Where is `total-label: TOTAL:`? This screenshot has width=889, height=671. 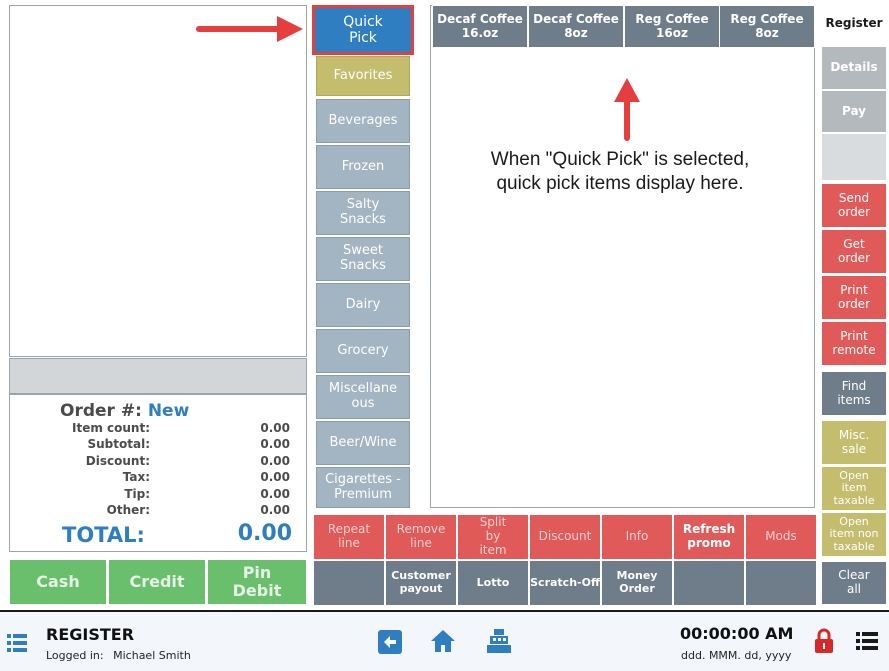
total-label: TOTAL: is located at coordinates (103, 535).